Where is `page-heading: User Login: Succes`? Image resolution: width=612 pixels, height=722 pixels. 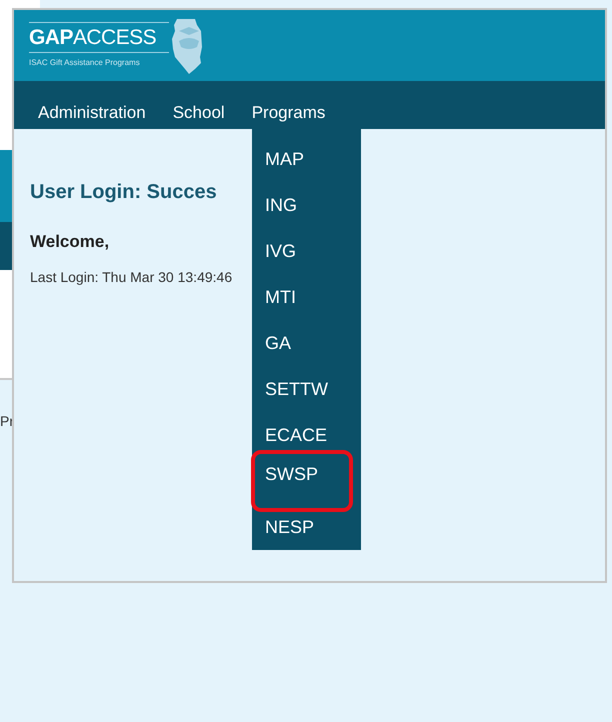
page-heading: User Login: Succes is located at coordinates (123, 192).